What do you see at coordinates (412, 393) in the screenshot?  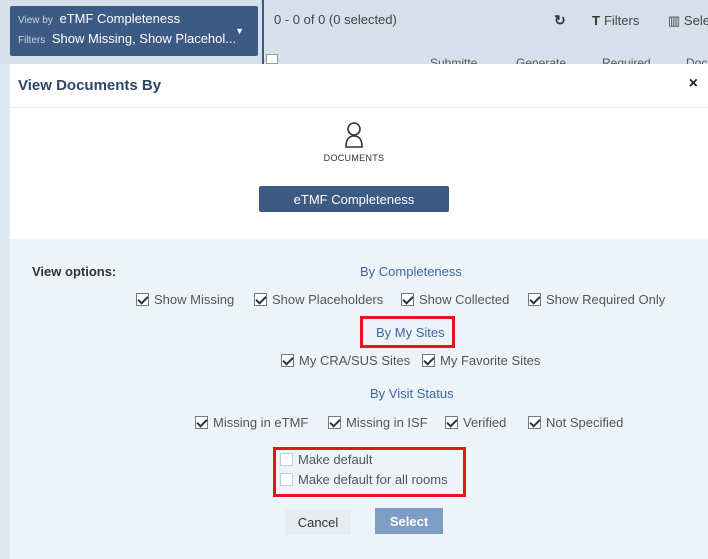 I see `by-visit-status-title: By Visit Status` at bounding box center [412, 393].